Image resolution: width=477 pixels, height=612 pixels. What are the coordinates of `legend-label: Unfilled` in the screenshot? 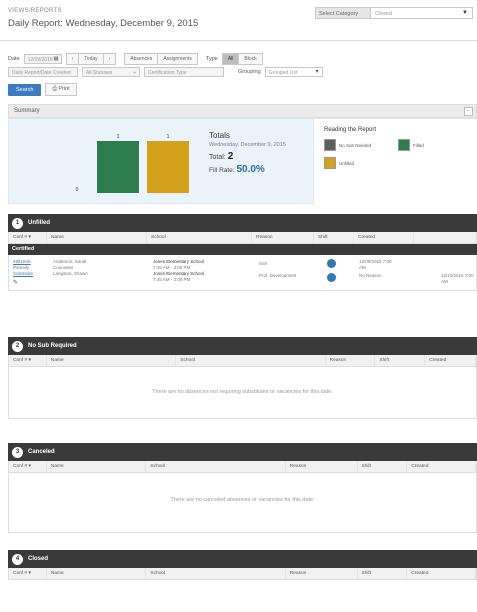 It's located at (347, 163).